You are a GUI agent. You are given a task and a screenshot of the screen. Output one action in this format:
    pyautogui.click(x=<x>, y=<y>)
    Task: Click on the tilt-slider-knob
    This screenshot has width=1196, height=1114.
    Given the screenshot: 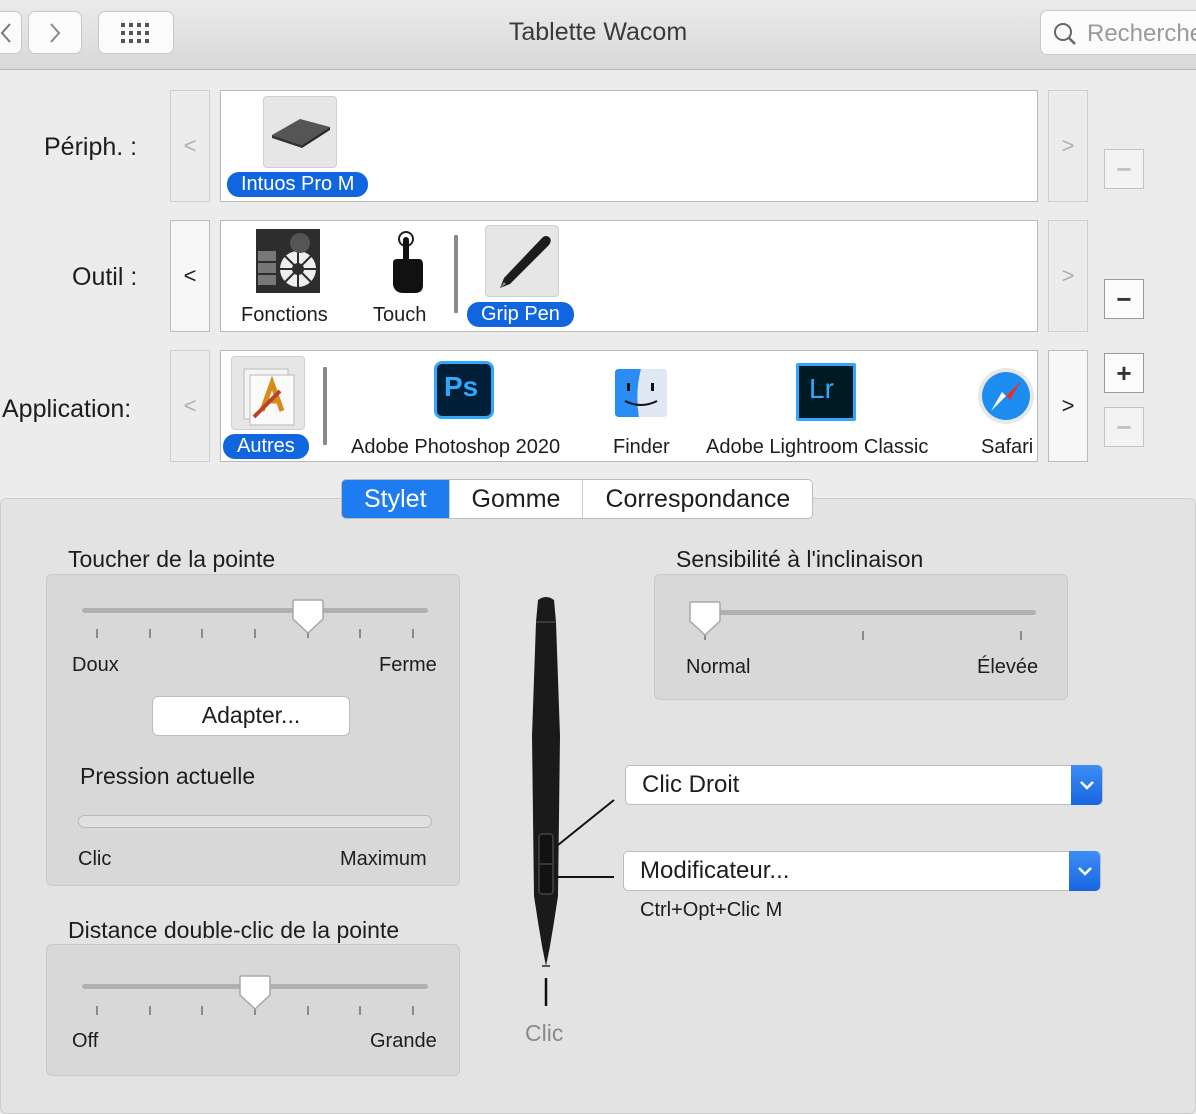 What is the action you would take?
    pyautogui.click(x=705, y=619)
    